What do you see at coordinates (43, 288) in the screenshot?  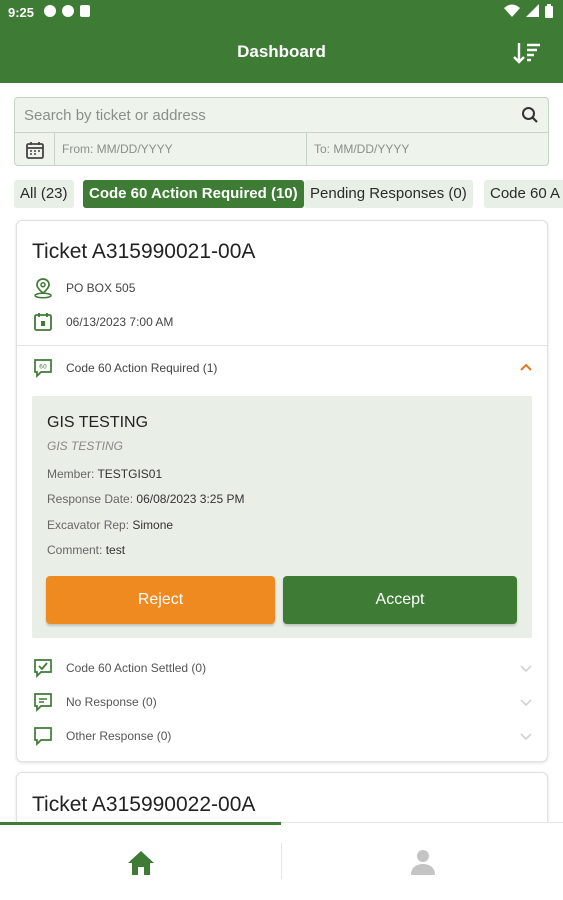 I see `location-pin-icon` at bounding box center [43, 288].